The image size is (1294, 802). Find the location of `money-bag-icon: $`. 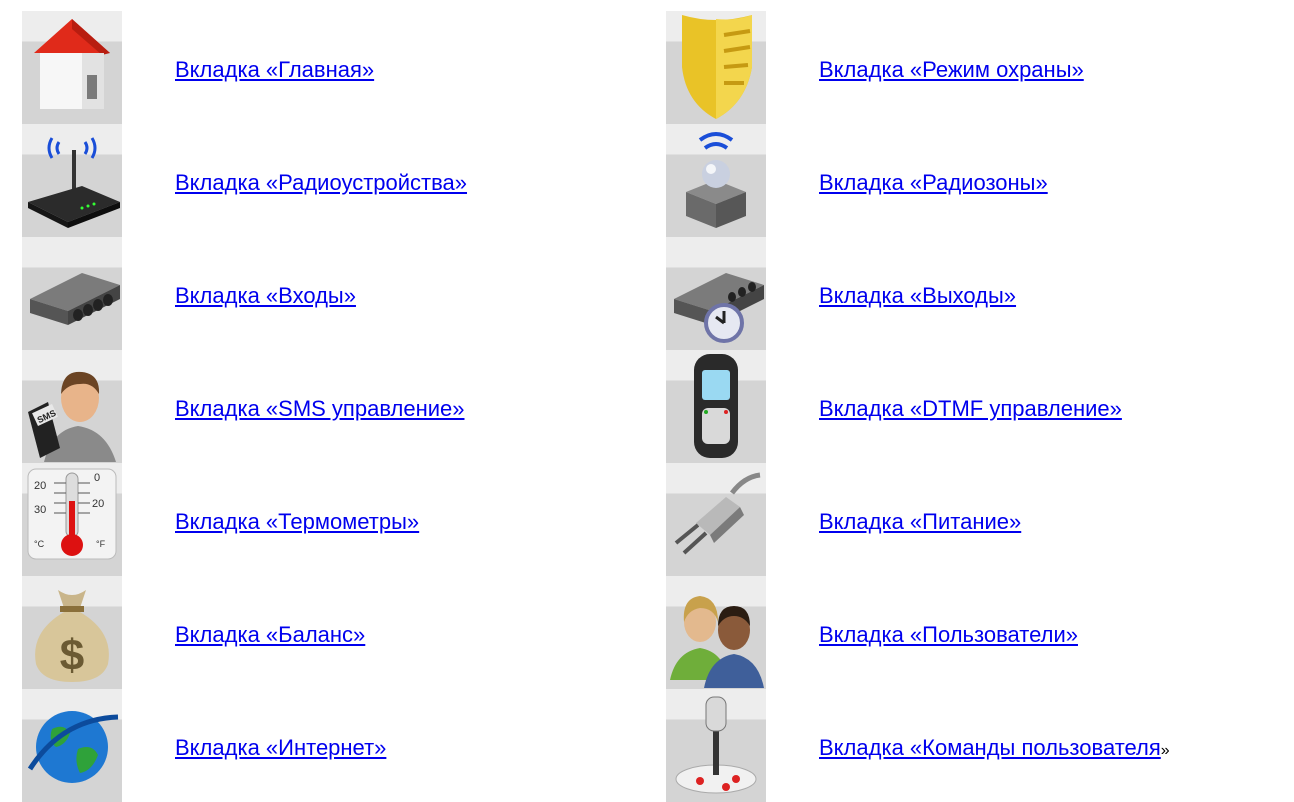

money-bag-icon: $ is located at coordinates (72, 632).